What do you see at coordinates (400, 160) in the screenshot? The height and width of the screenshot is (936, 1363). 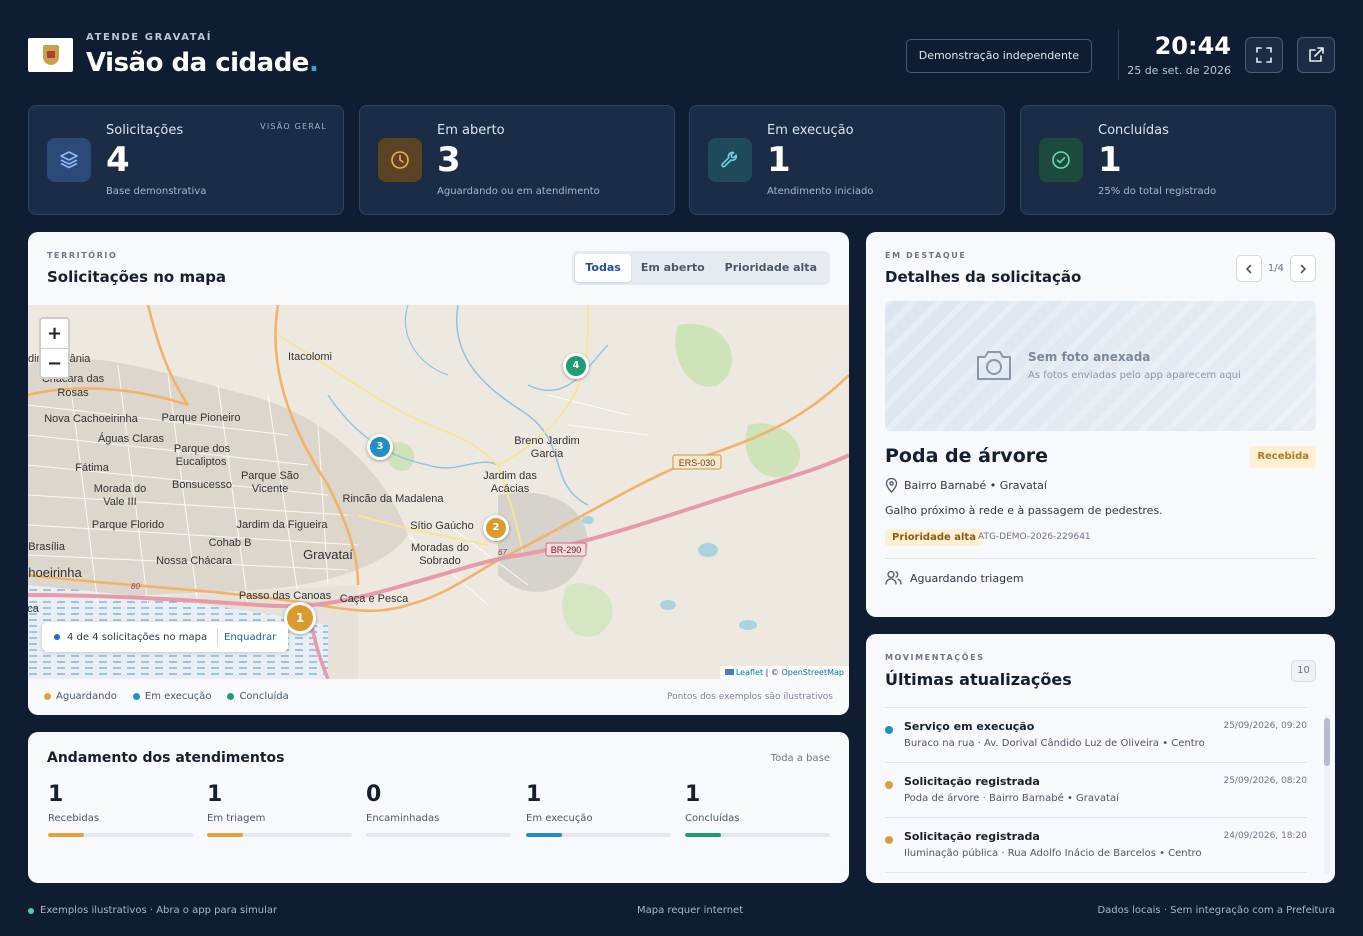 I see `clock-icon` at bounding box center [400, 160].